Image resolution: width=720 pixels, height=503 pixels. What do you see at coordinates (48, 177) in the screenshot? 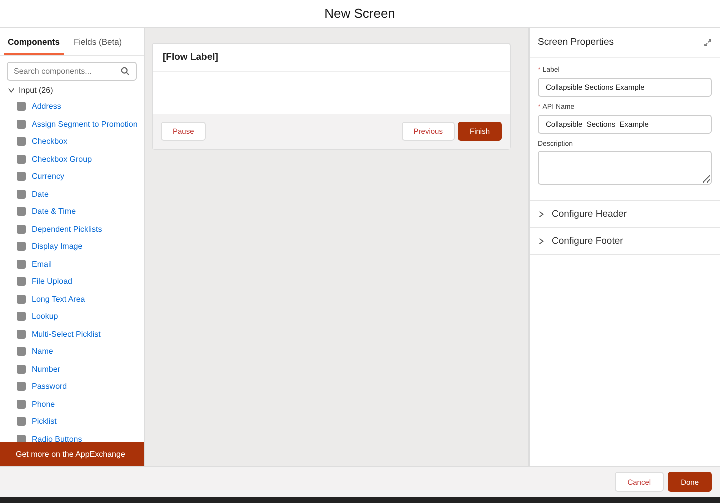
I see `component-item: Currency` at bounding box center [48, 177].